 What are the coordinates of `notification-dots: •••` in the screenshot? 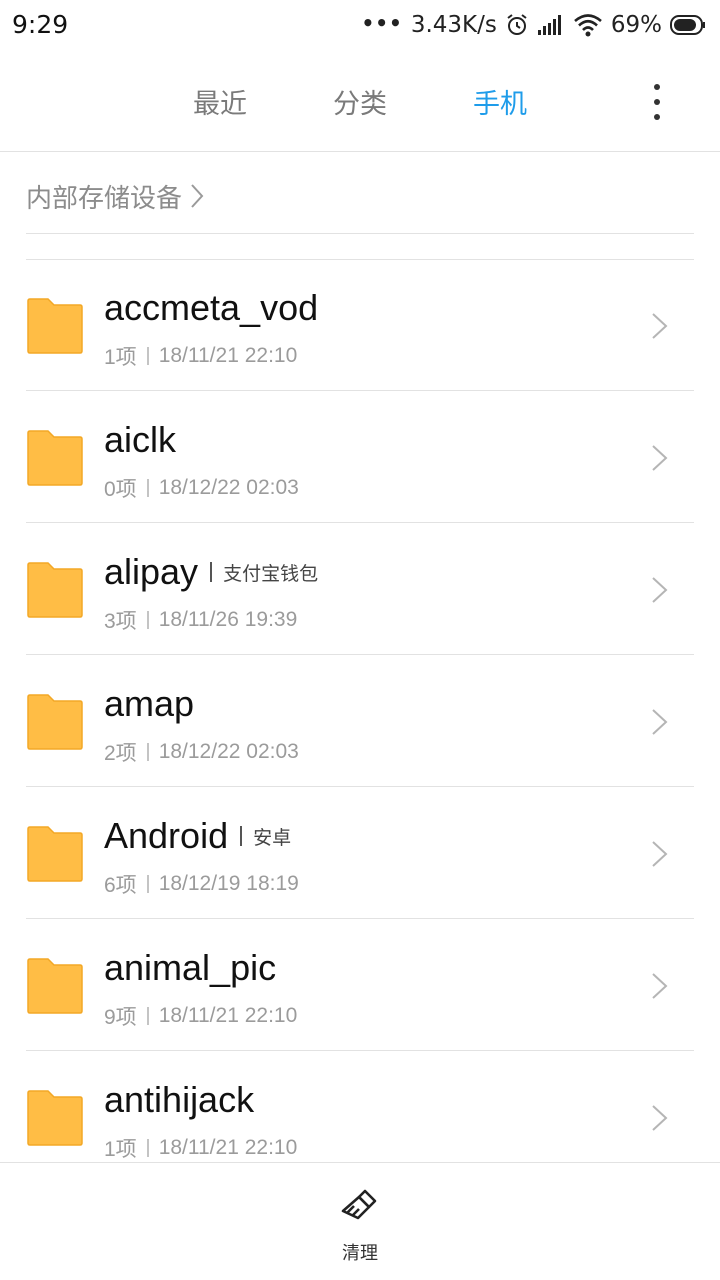 It's located at (382, 23).